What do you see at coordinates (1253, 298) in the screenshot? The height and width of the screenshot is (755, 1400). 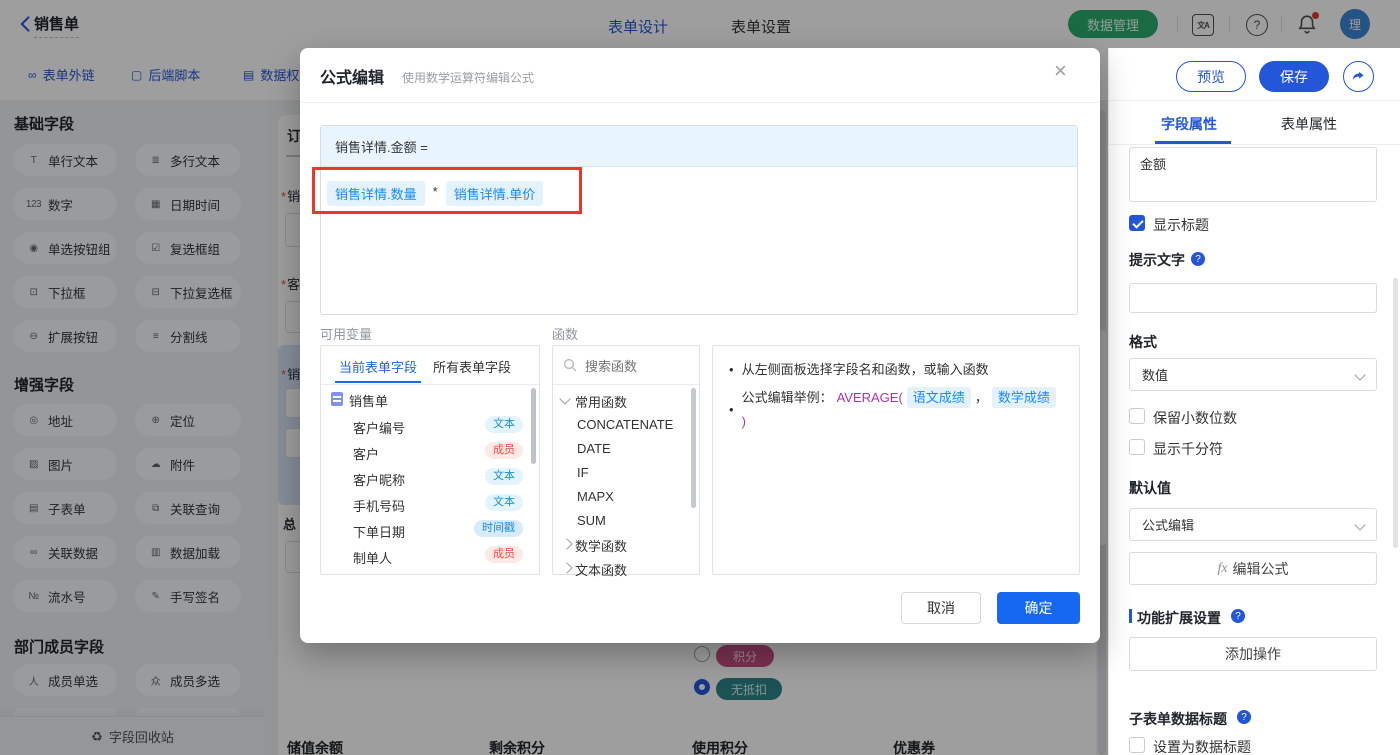 I see `hint-text-input` at bounding box center [1253, 298].